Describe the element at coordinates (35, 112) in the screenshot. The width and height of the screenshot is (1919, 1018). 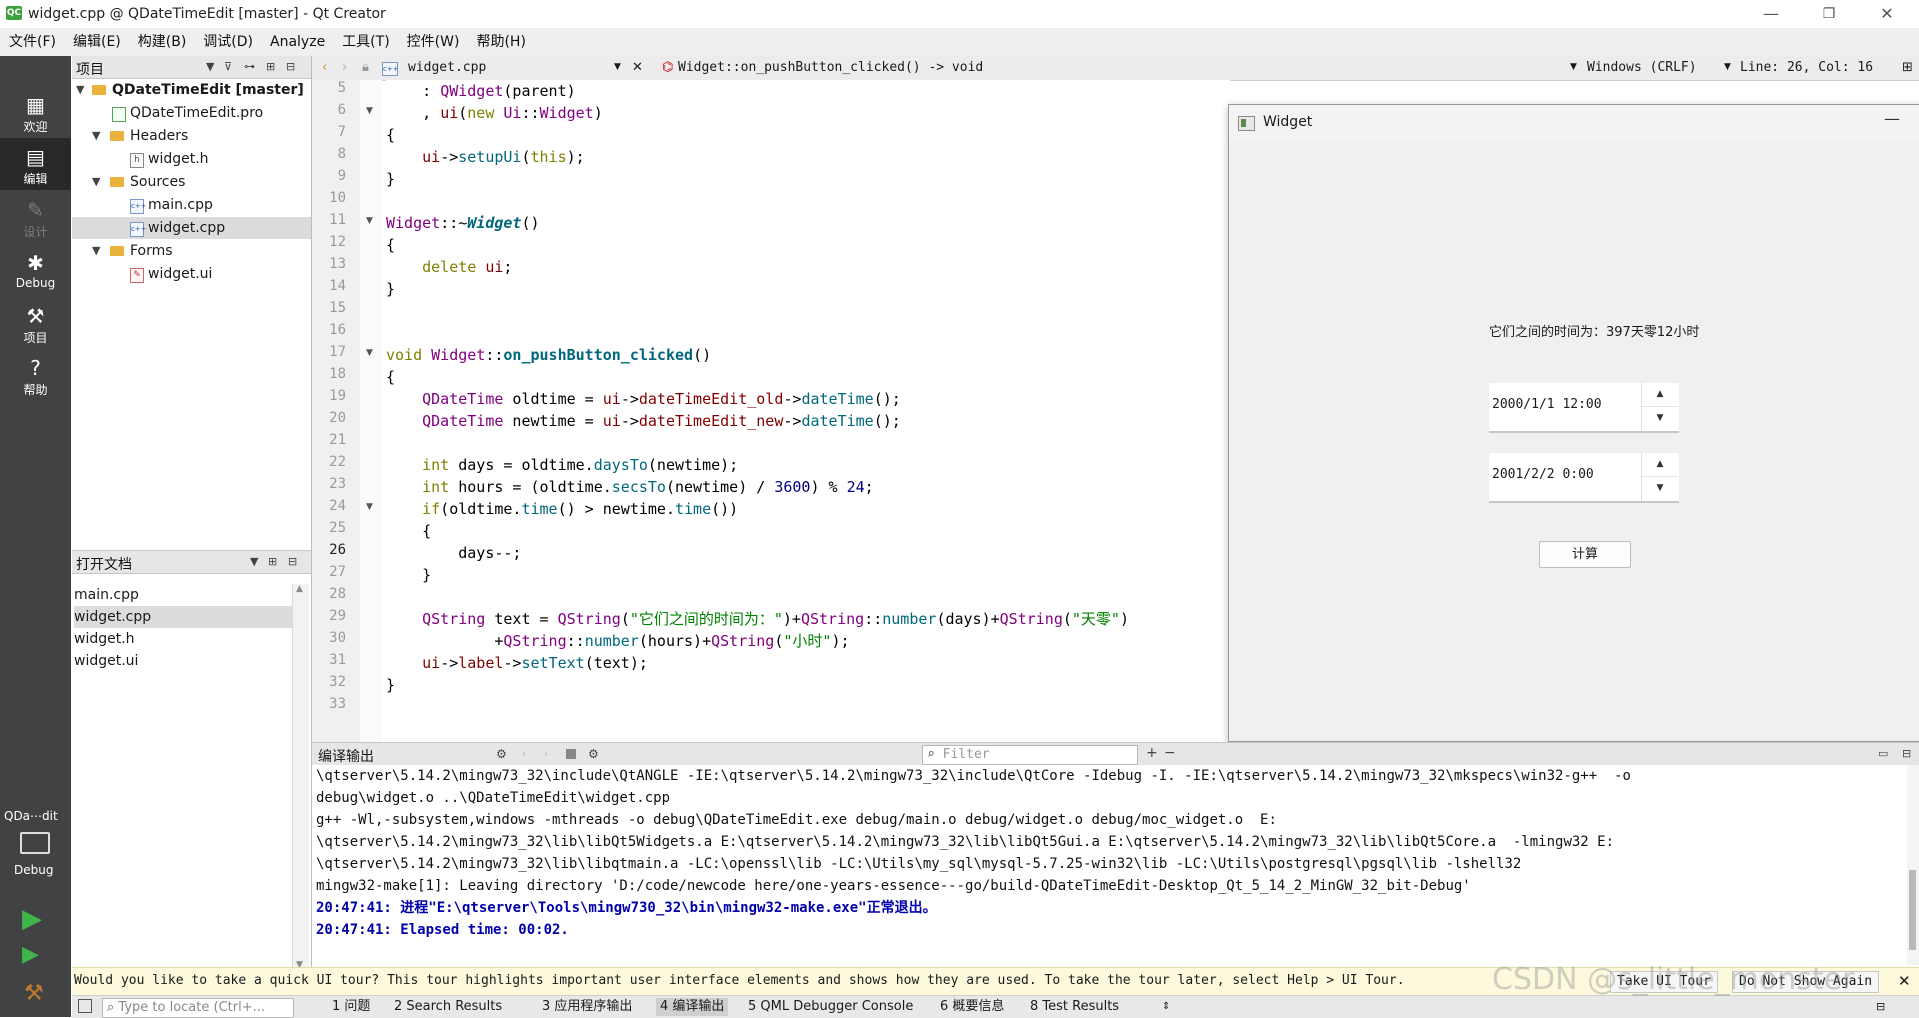
I see `mode-welcome: ▦ 欢迎` at that location.